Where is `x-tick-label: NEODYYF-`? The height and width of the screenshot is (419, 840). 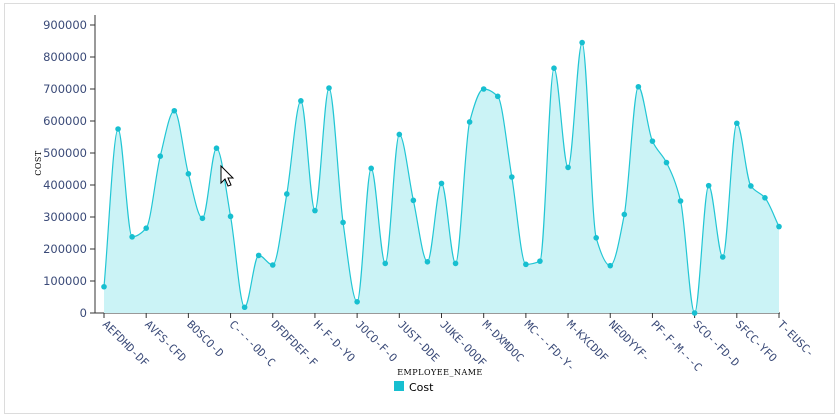 x-tick-label: NEODYYF- is located at coordinates (629, 341).